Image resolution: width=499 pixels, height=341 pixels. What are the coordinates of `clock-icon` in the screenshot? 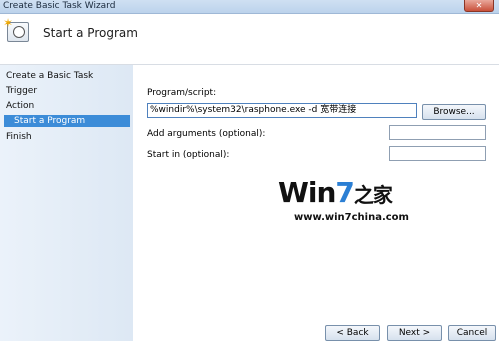 It's located at (19, 32).